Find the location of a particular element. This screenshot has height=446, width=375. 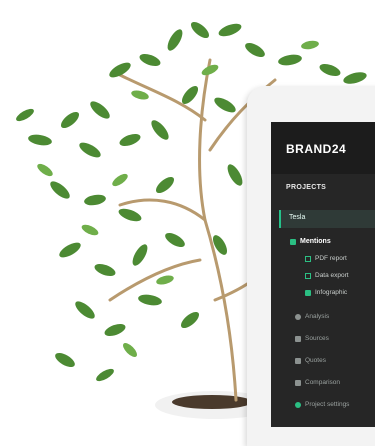

logo-bar: BRAND24 is located at coordinates (323, 148).